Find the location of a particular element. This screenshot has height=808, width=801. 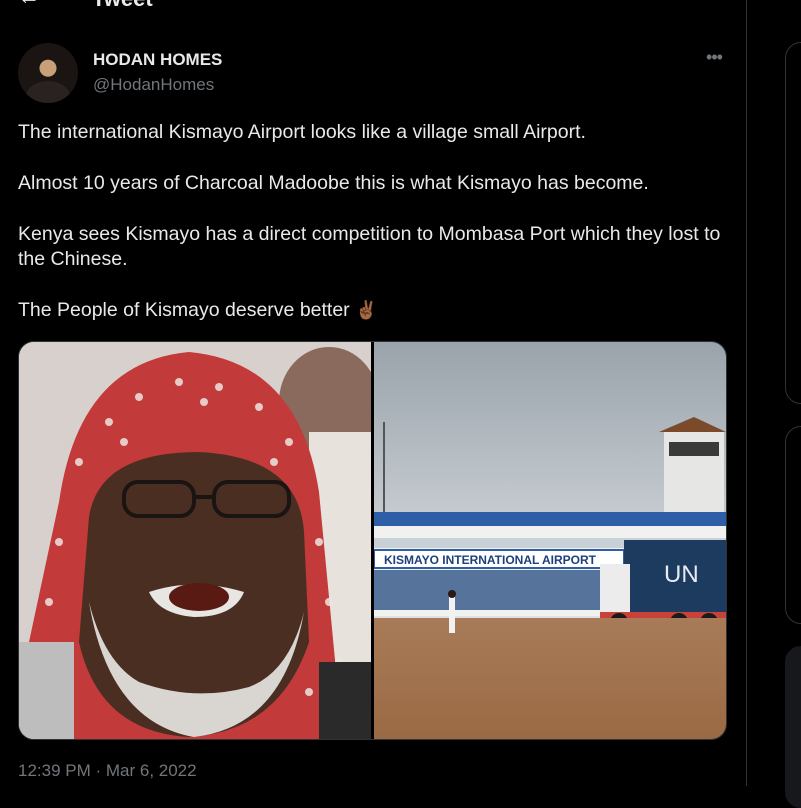

airport-sign: KISMAYO INTERNATIONAL AIRPORT is located at coordinates (490, 560).